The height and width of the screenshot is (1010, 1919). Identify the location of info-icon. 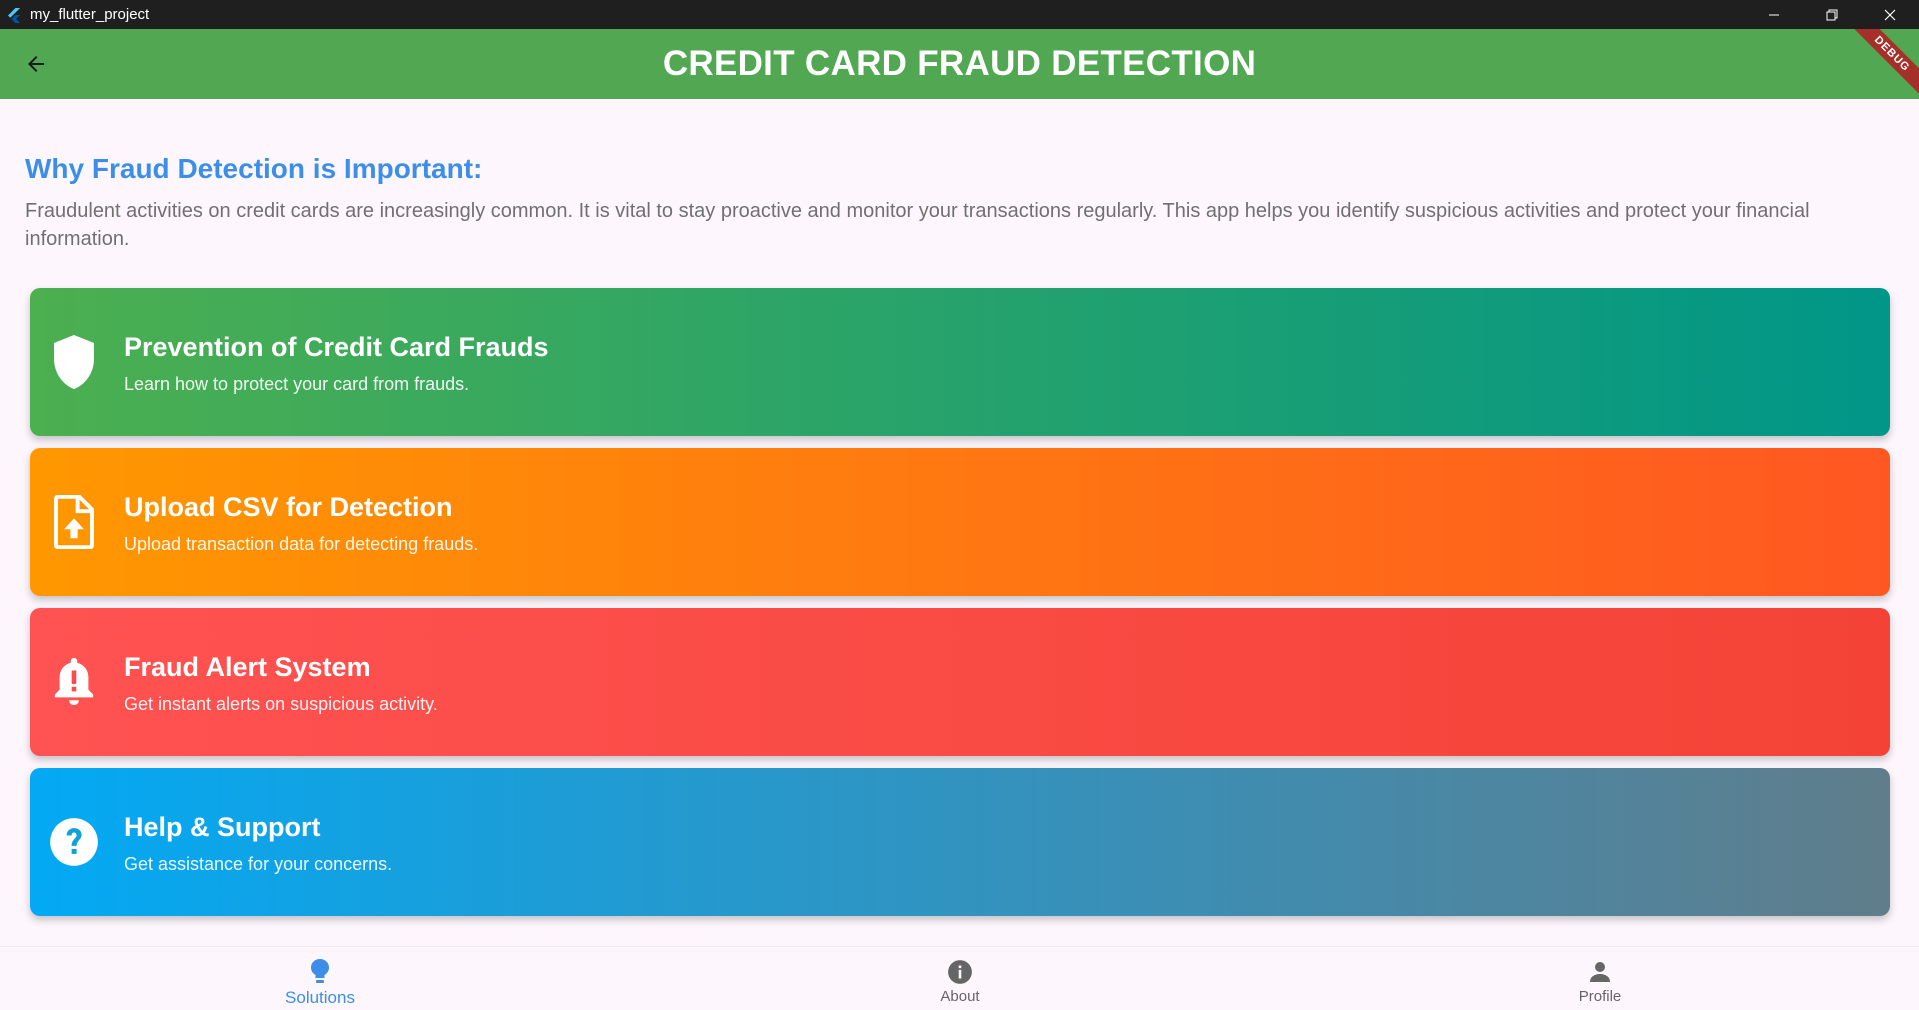
(960, 972).